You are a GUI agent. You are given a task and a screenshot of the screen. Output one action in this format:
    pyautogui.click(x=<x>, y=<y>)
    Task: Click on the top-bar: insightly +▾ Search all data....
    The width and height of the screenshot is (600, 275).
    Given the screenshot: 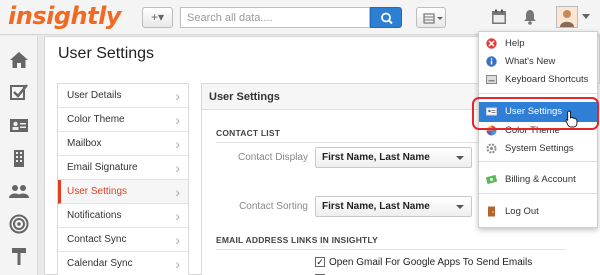 What is the action you would take?
    pyautogui.click(x=300, y=17)
    